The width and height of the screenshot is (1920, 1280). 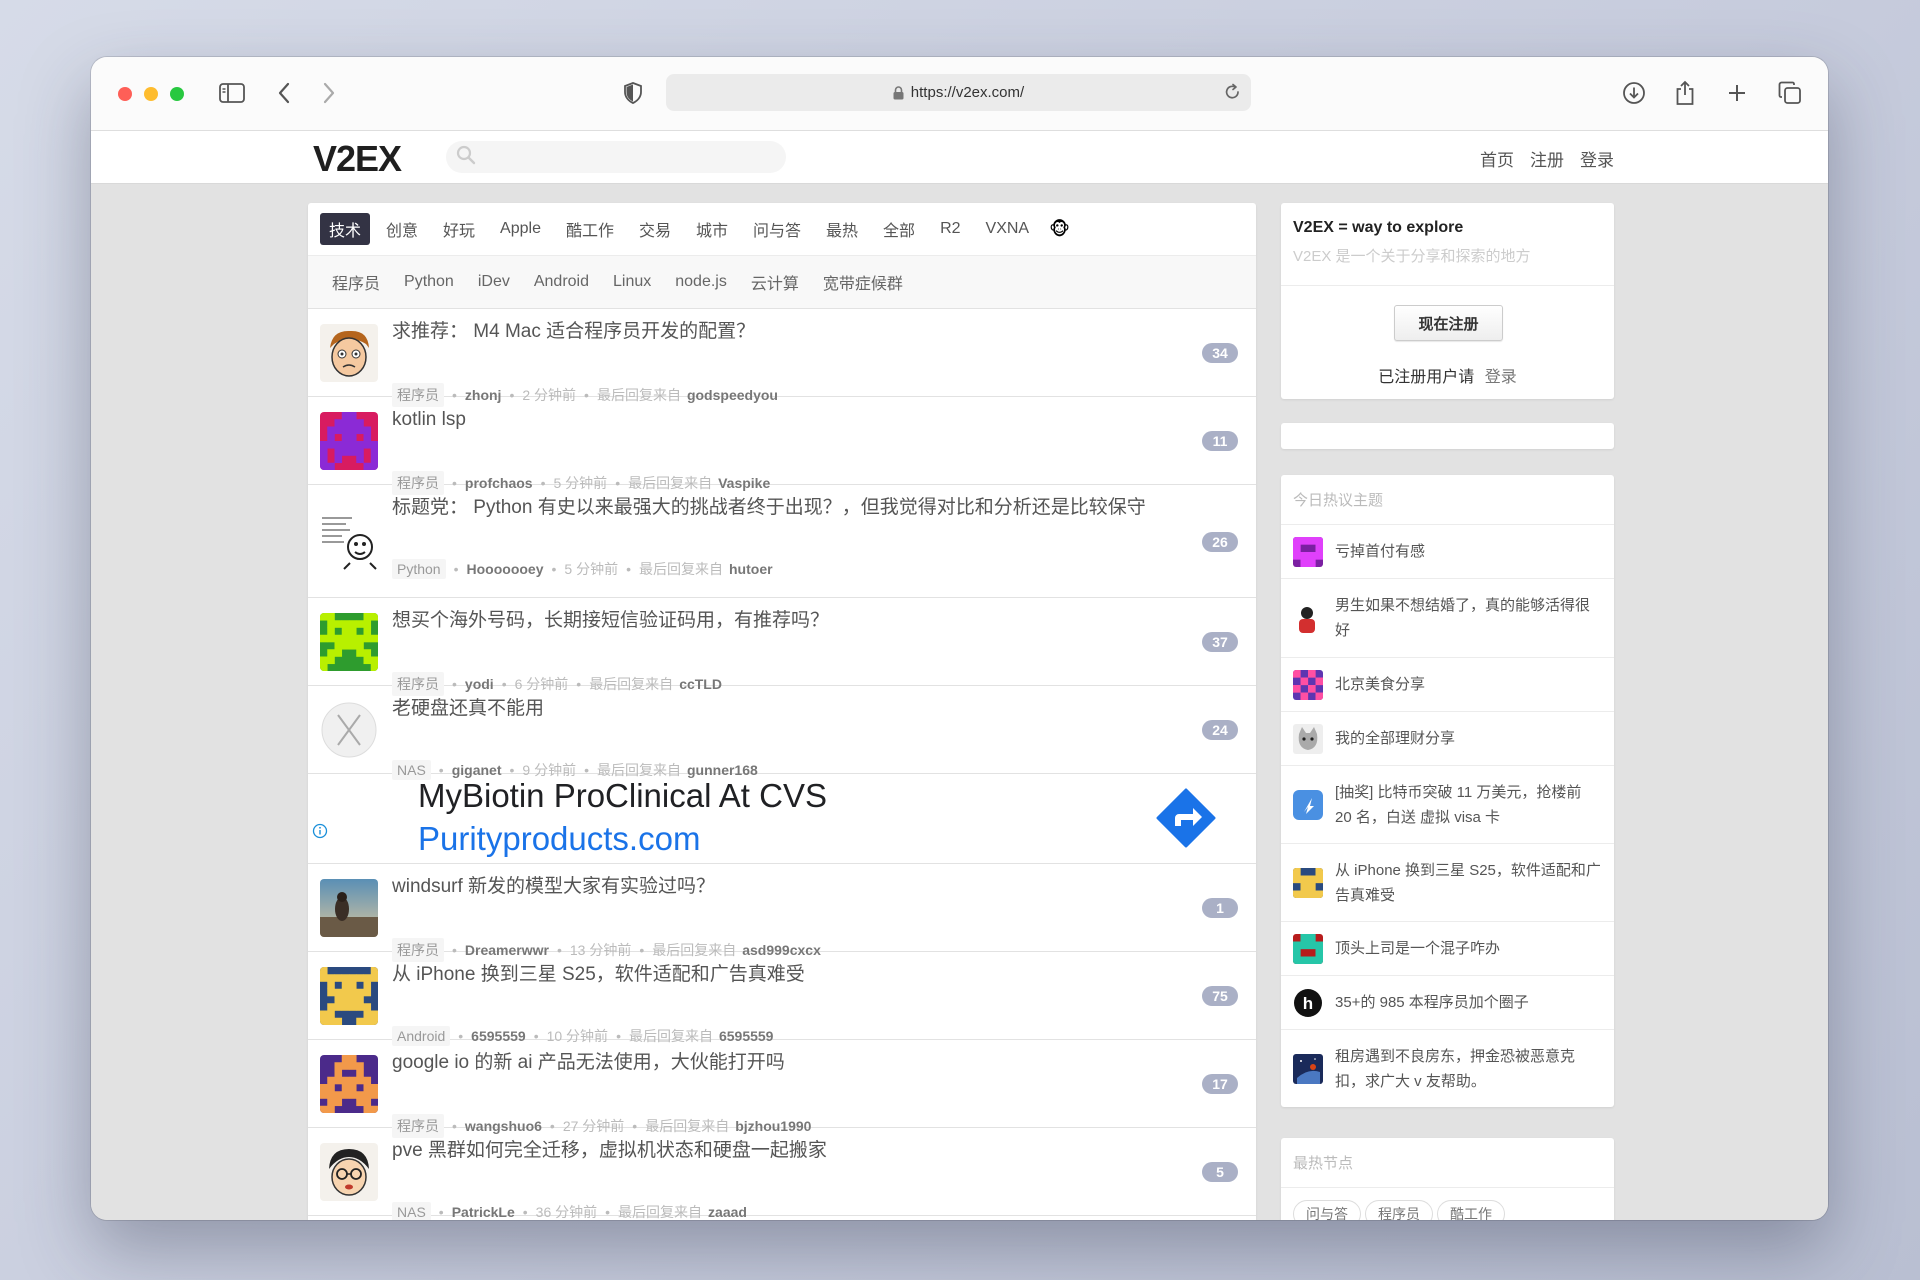 I want to click on subtab-item: 宽带症候群, so click(x=863, y=282).